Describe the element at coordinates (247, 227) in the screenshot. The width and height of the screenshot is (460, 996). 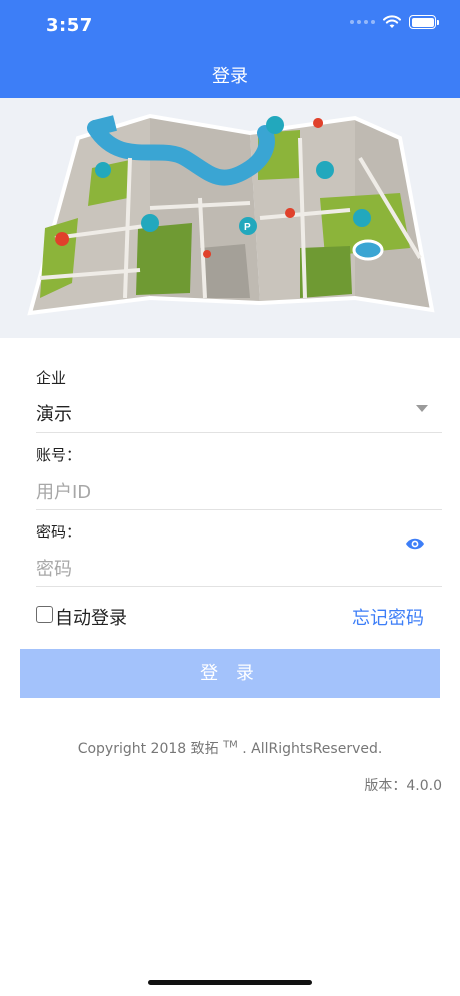
I see `svg-text: P` at that location.